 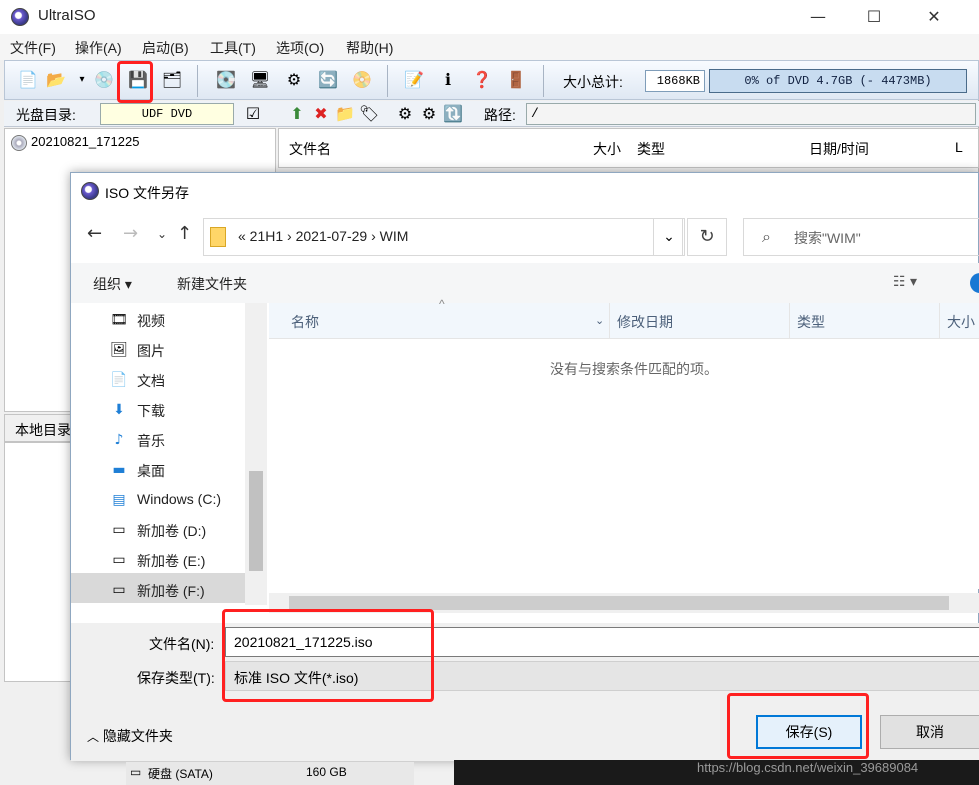 I want to click on col-extra: L, so click(x=959, y=147).